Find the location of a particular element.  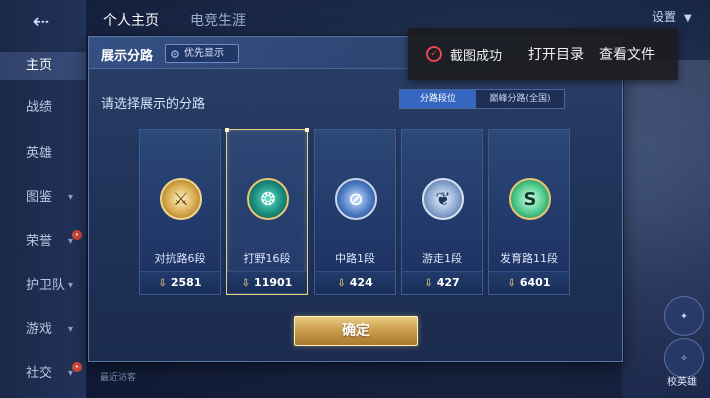

sidebar-item-7: 社交 ▾ • is located at coordinates (43, 374).